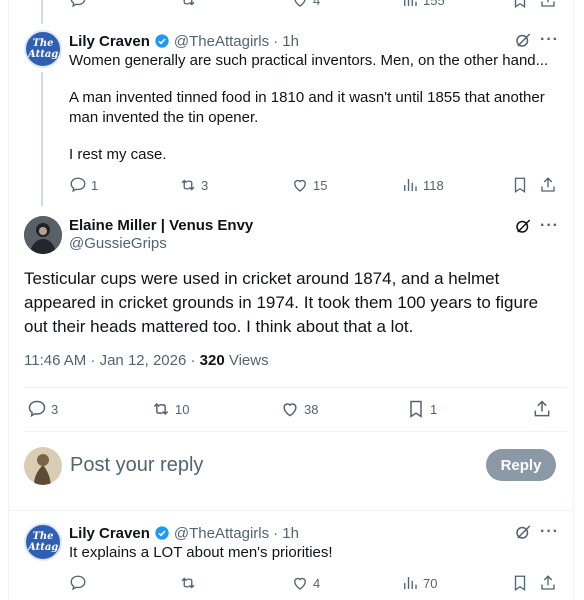 The height and width of the screenshot is (600, 584). What do you see at coordinates (521, 465) in the screenshot?
I see `reply-button: Reply` at bounding box center [521, 465].